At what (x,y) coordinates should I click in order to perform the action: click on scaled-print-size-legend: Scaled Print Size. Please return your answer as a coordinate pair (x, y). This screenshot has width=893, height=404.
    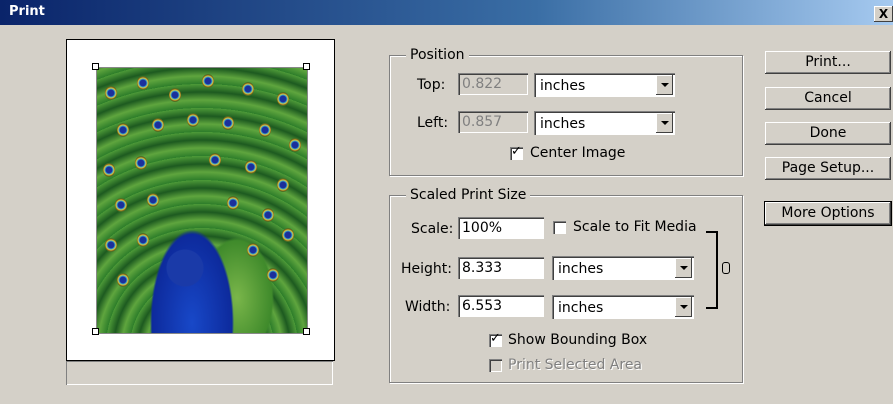
    Looking at the image, I should click on (468, 195).